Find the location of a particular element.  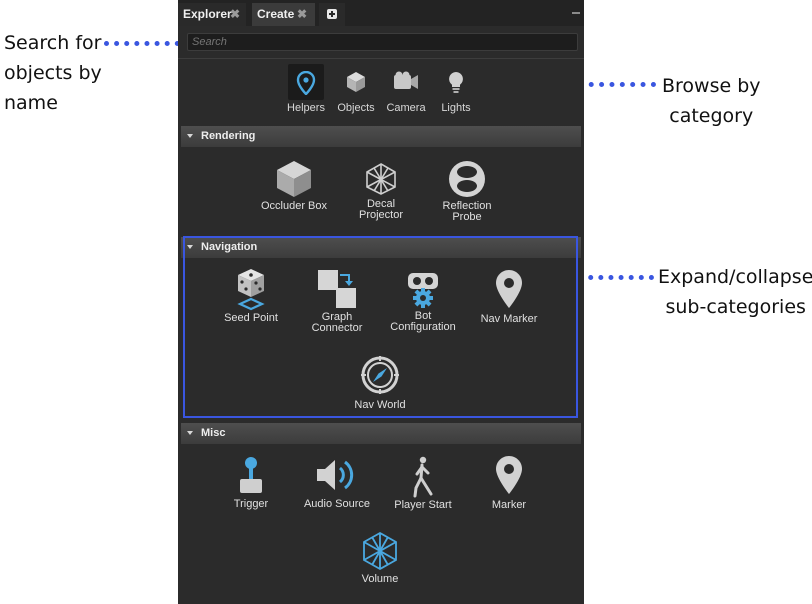

divider is located at coordinates (381, 58).